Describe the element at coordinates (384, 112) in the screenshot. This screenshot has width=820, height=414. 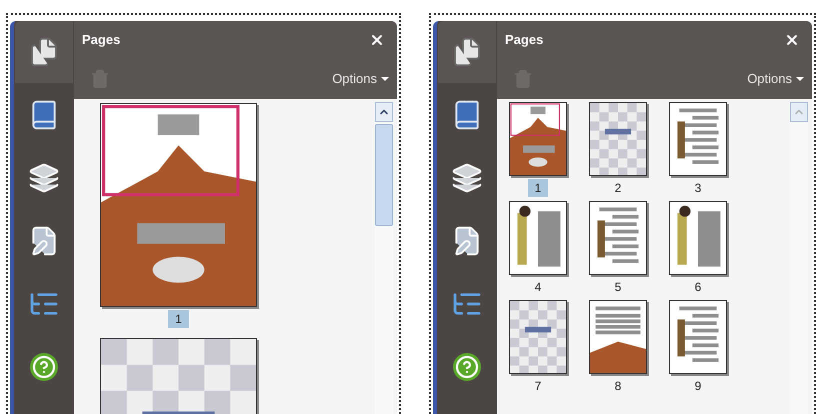
I see `scroll-up-button` at that location.